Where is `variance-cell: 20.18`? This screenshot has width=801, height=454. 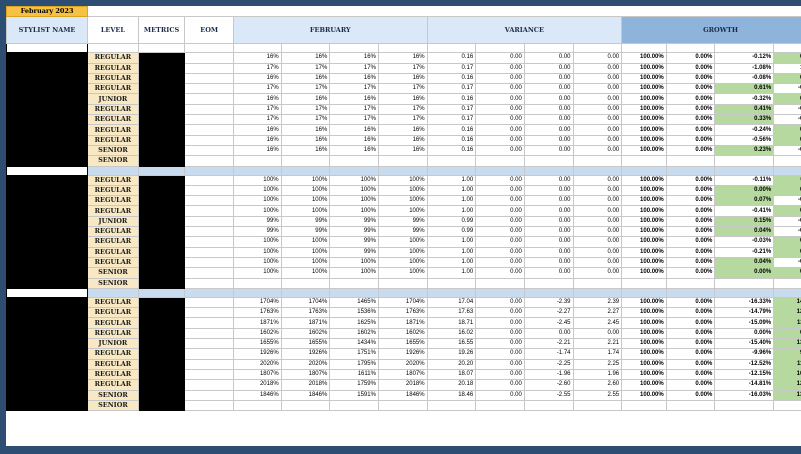
variance-cell: 20.18 is located at coordinates (451, 385).